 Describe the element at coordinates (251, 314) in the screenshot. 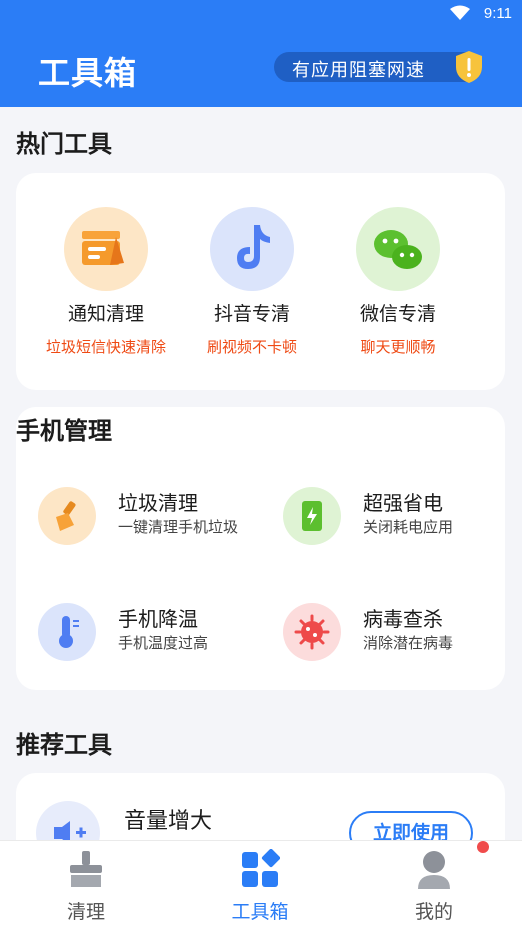

I see `hot-tool-name: 抖音专清` at that location.